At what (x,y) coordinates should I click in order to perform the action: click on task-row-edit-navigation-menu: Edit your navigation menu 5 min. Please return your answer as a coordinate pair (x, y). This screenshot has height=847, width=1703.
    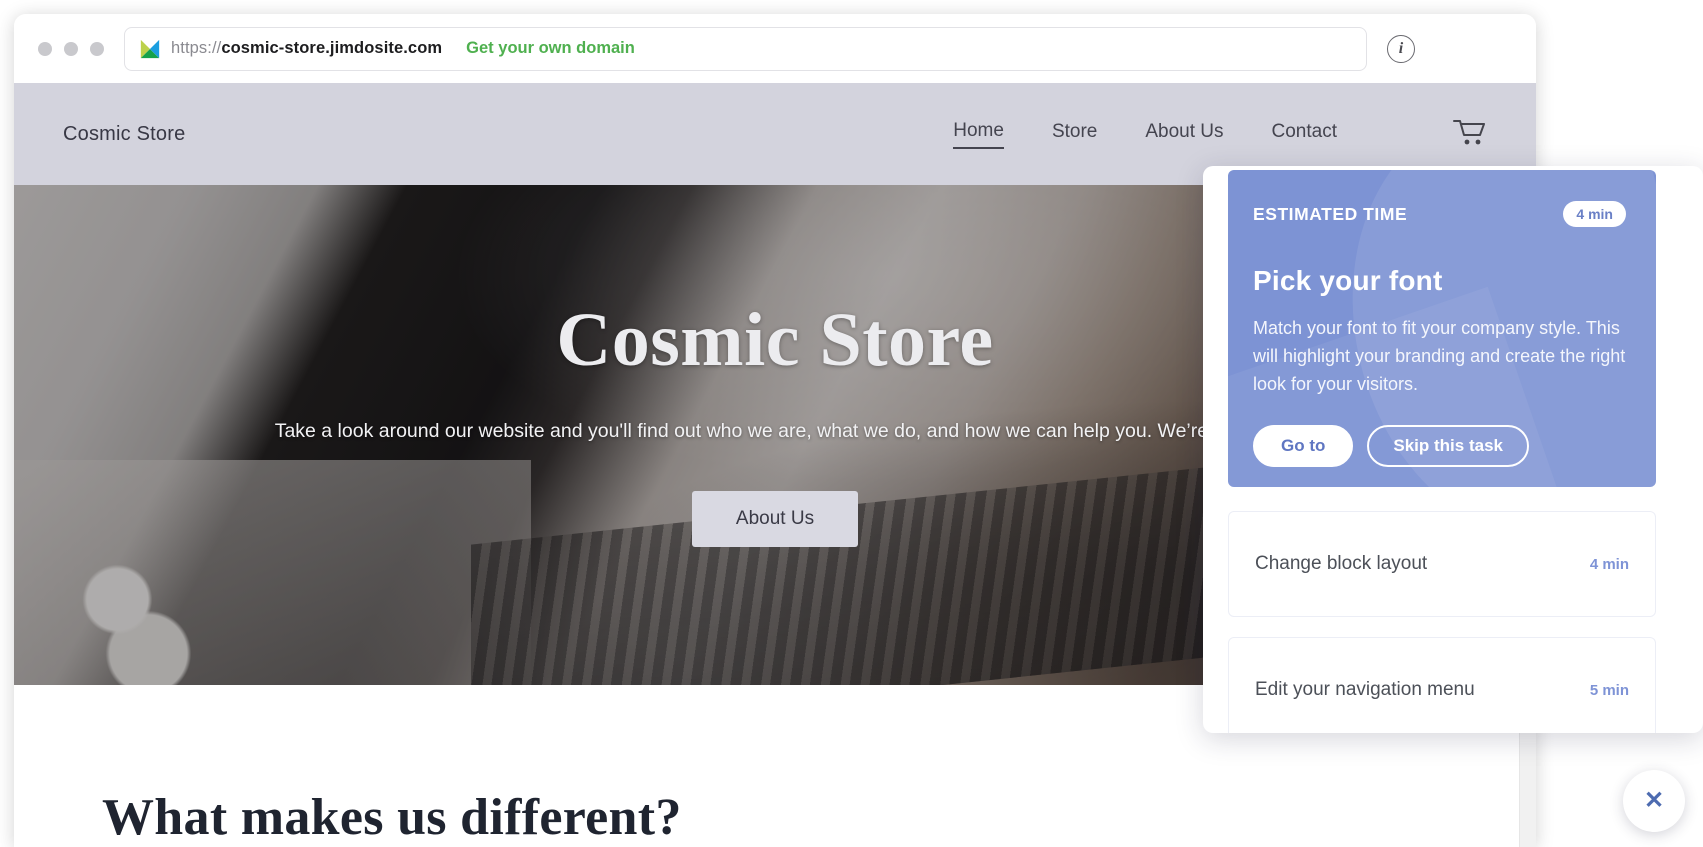
    Looking at the image, I should click on (1442, 685).